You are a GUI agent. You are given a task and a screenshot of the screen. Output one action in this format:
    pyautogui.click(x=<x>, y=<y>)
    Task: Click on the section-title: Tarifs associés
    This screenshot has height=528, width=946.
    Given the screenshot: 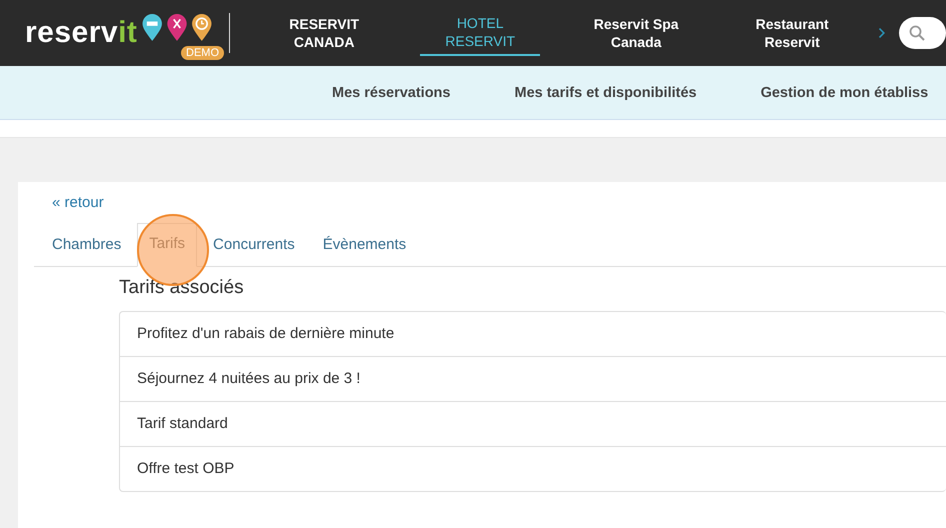 What is the action you would take?
    pyautogui.click(x=182, y=288)
    